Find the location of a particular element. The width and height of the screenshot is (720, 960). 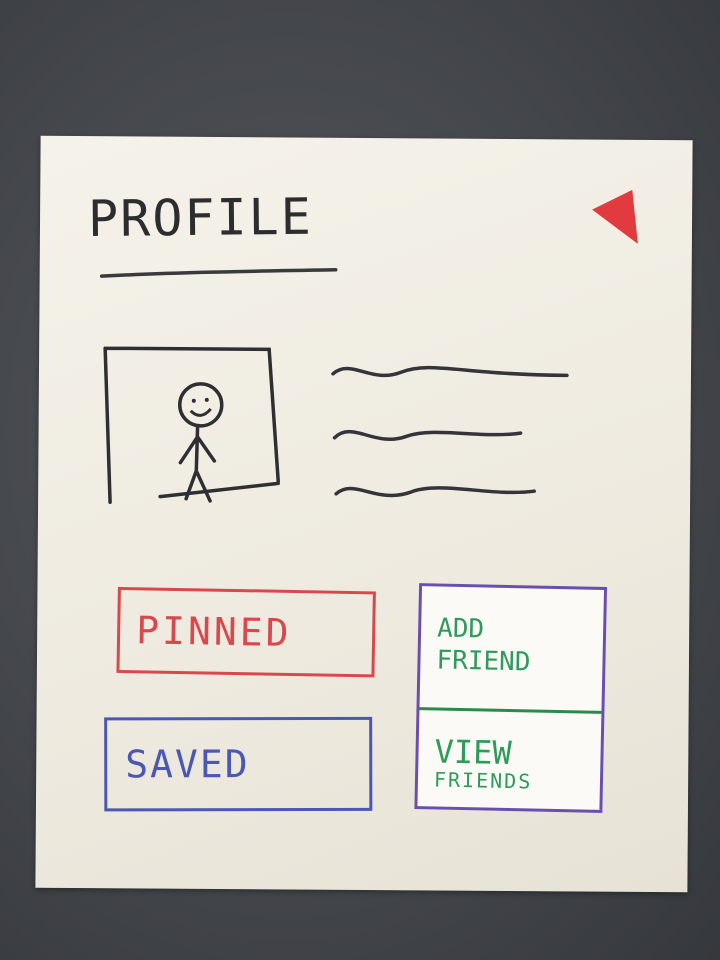

add-friend-label-line1: ADD is located at coordinates (460, 629).